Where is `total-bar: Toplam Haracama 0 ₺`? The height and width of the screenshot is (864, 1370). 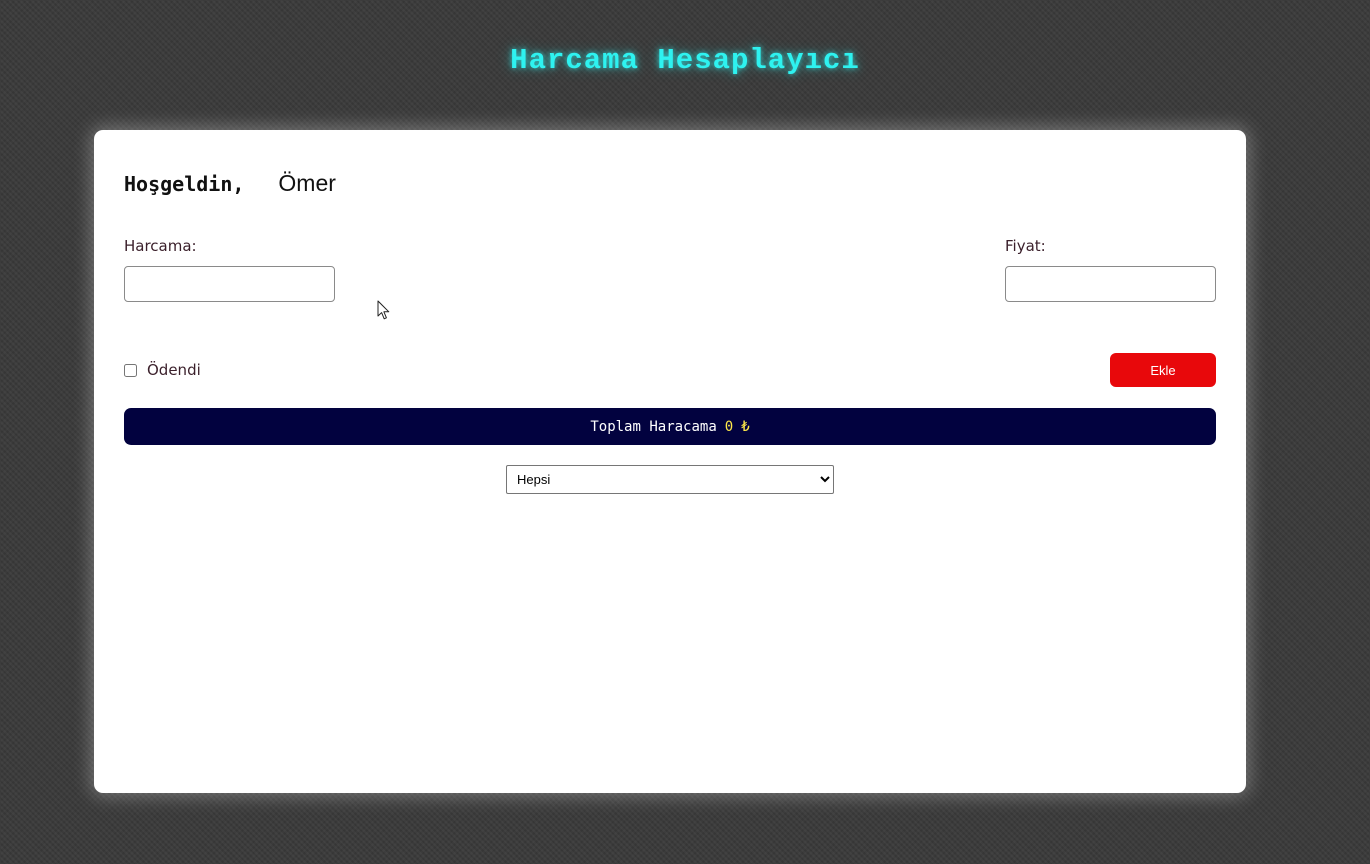 total-bar: Toplam Haracama 0 ₺ is located at coordinates (670, 426).